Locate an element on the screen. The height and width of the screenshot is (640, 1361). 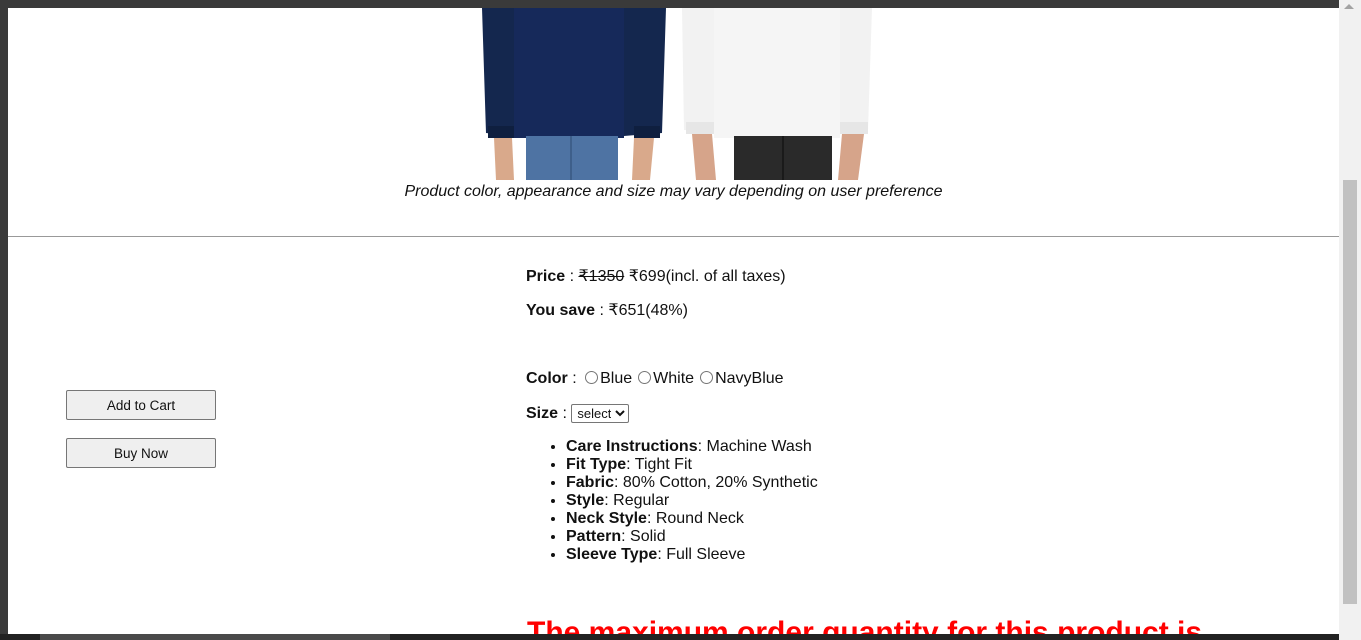
feature-item: Pattern: Solid is located at coordinates (796, 537).